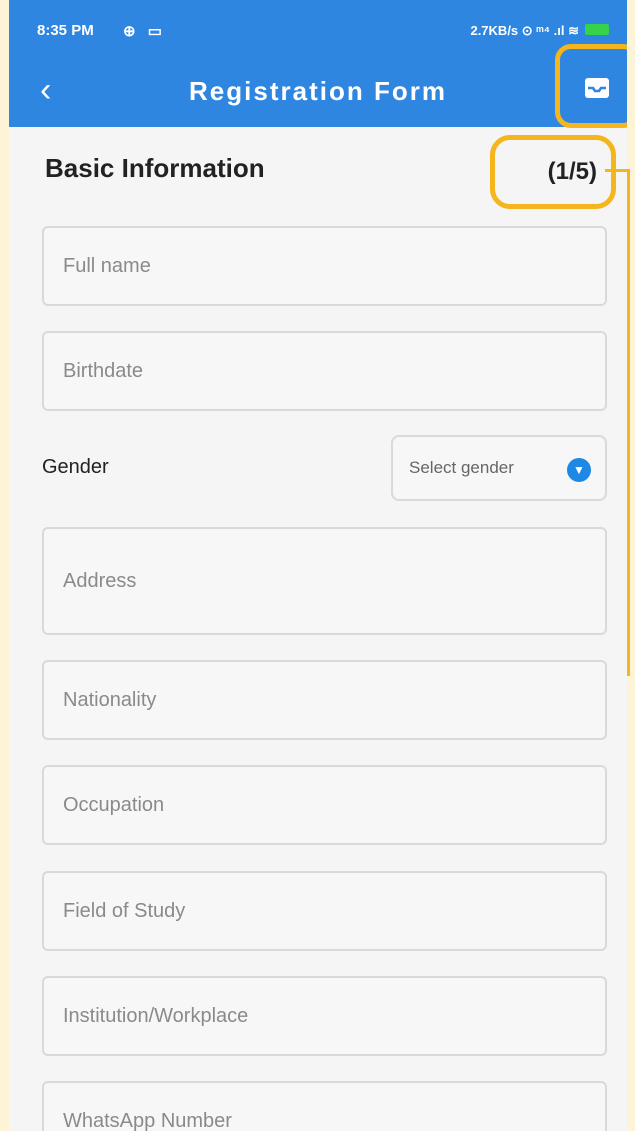 The image size is (635, 1131). What do you see at coordinates (324, 371) in the screenshot?
I see `birthdate-field: Birthdate` at bounding box center [324, 371].